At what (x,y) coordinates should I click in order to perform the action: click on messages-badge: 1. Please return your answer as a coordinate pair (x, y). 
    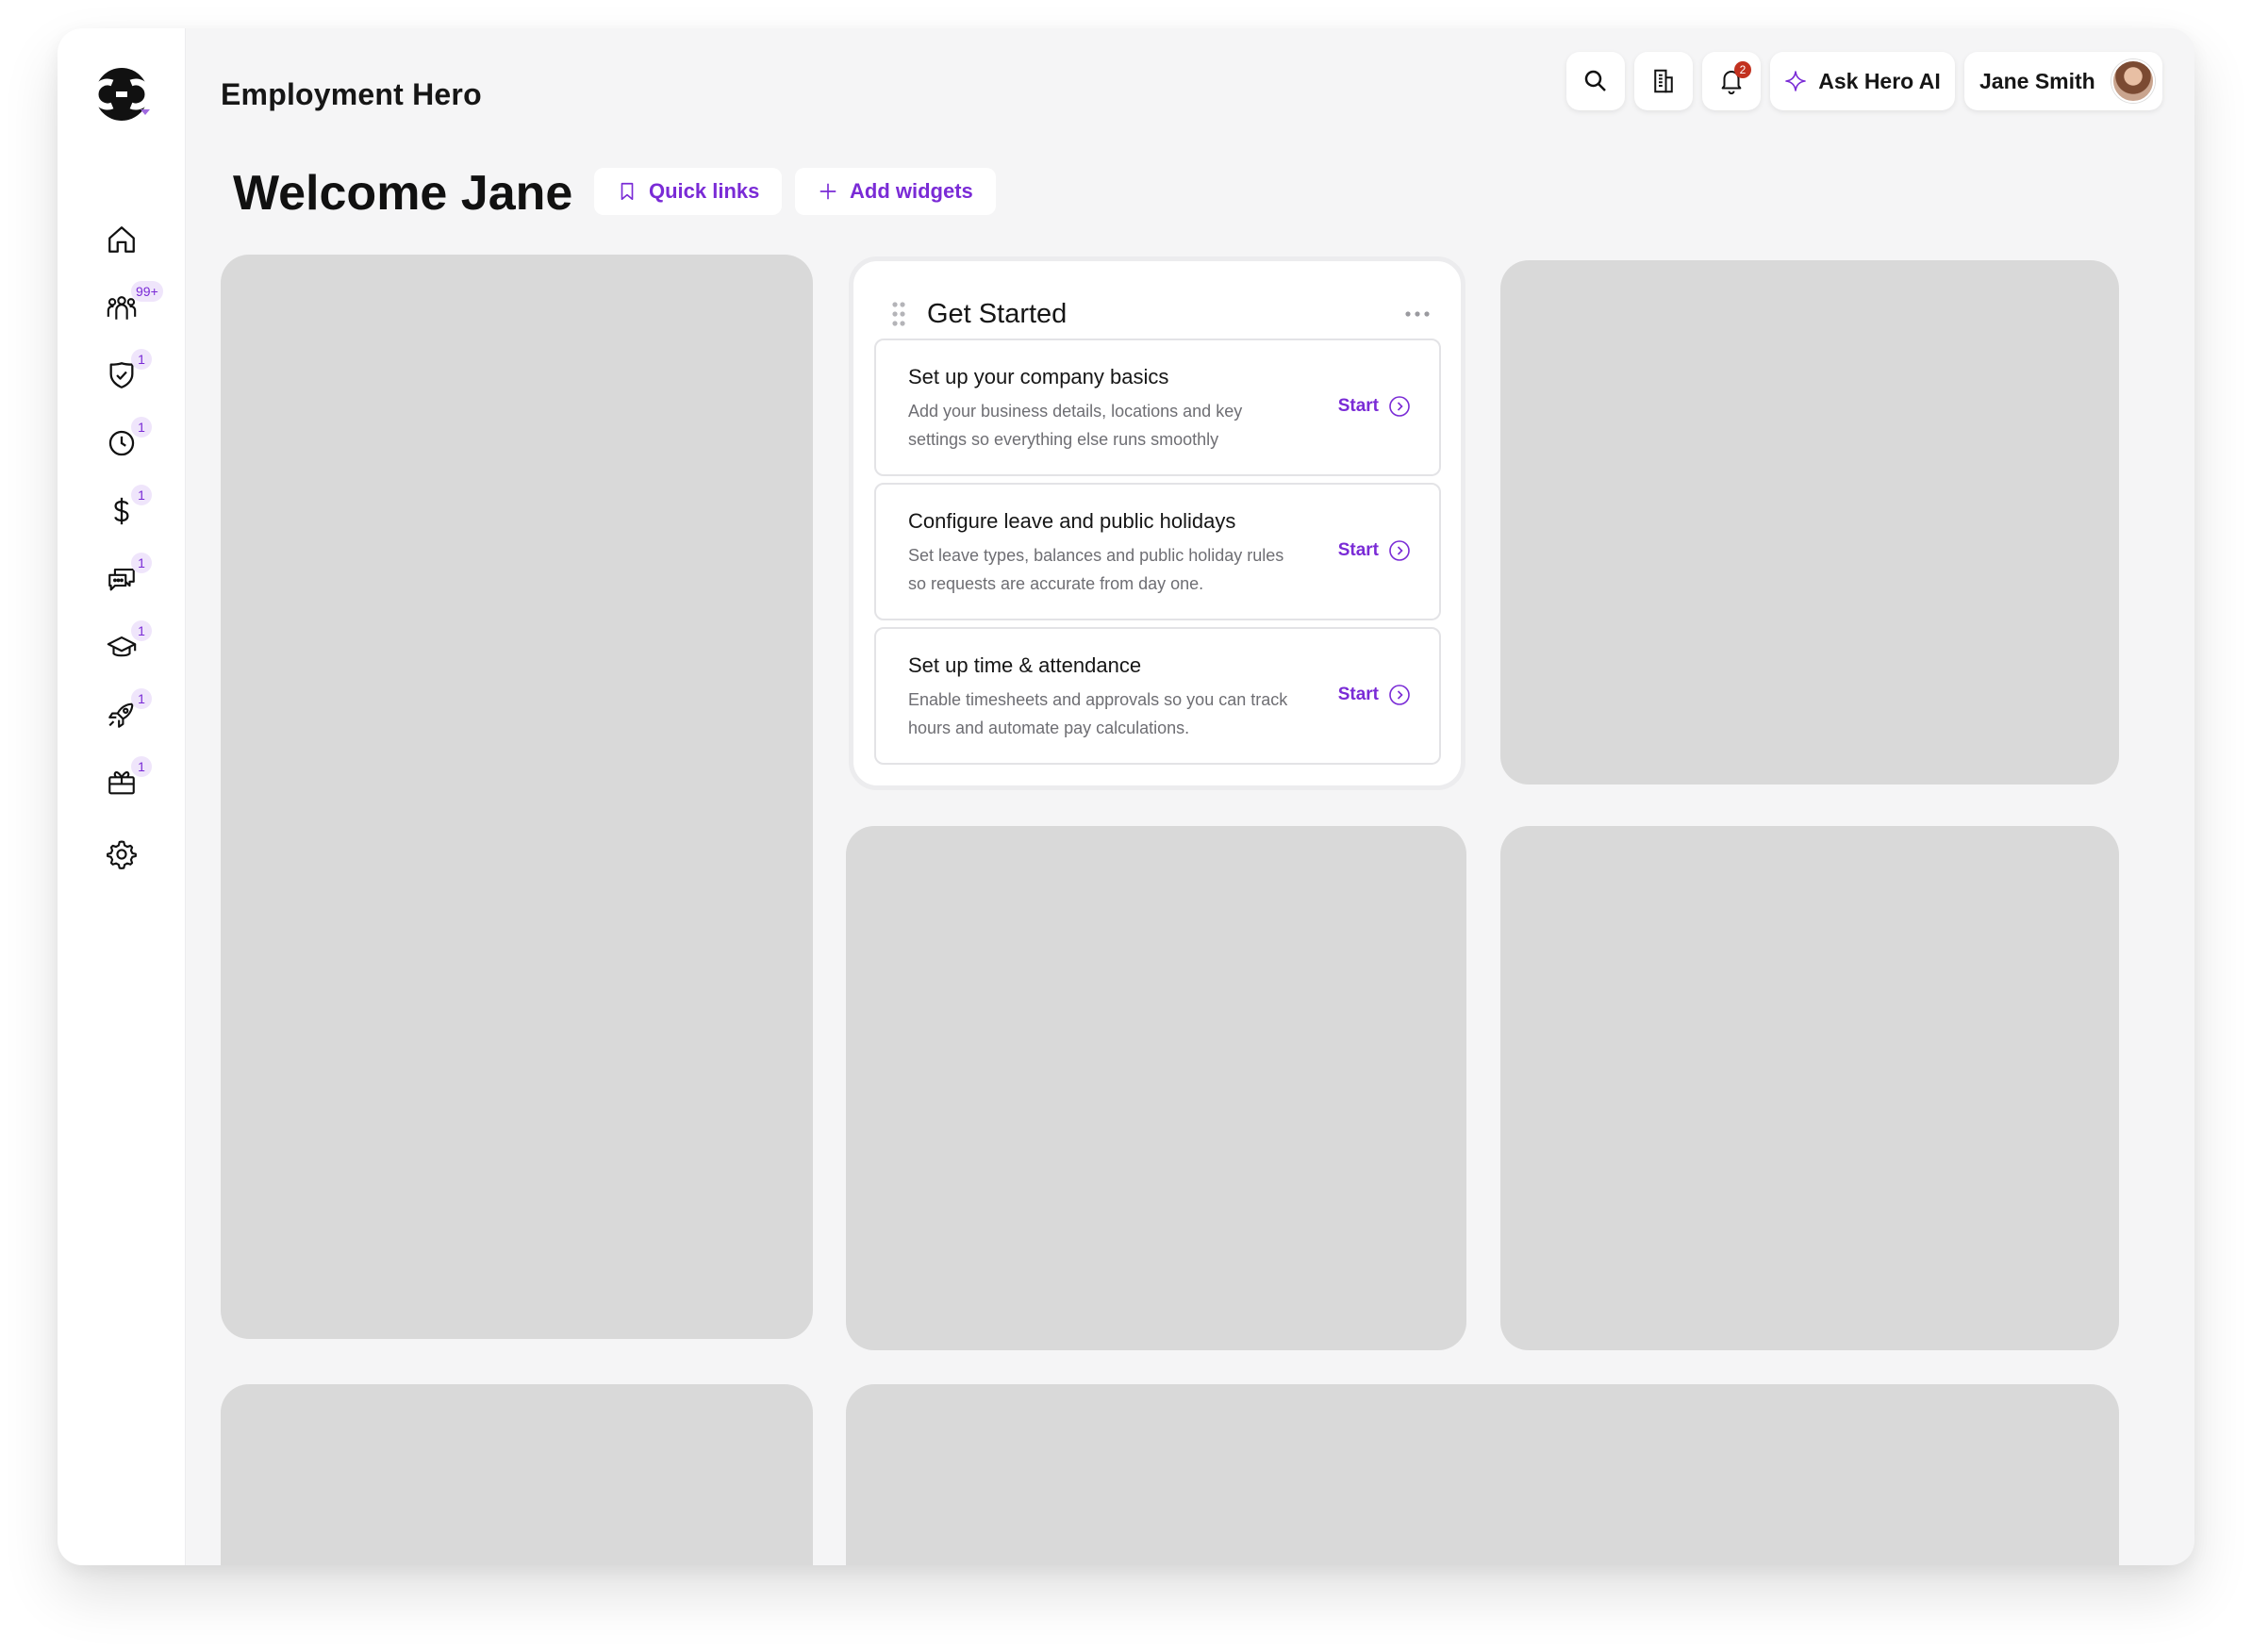
    Looking at the image, I should click on (141, 563).